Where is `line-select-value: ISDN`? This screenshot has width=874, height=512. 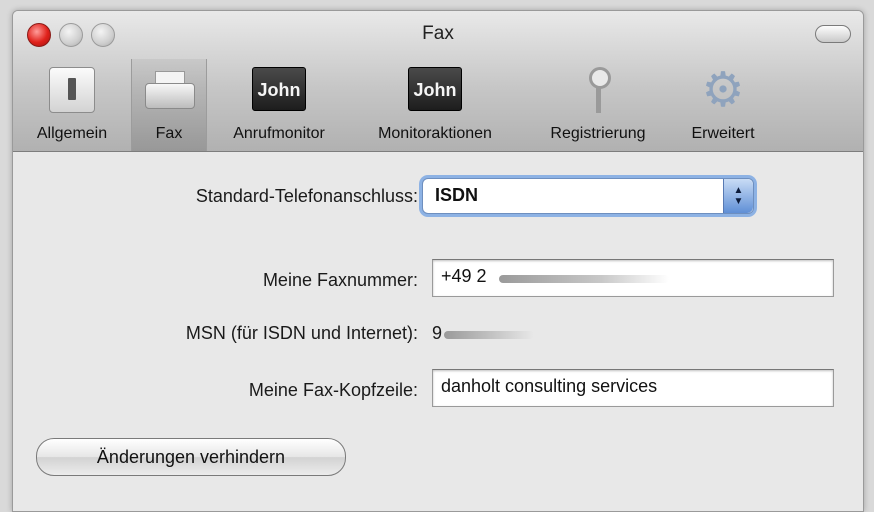 line-select-value: ISDN is located at coordinates (457, 195).